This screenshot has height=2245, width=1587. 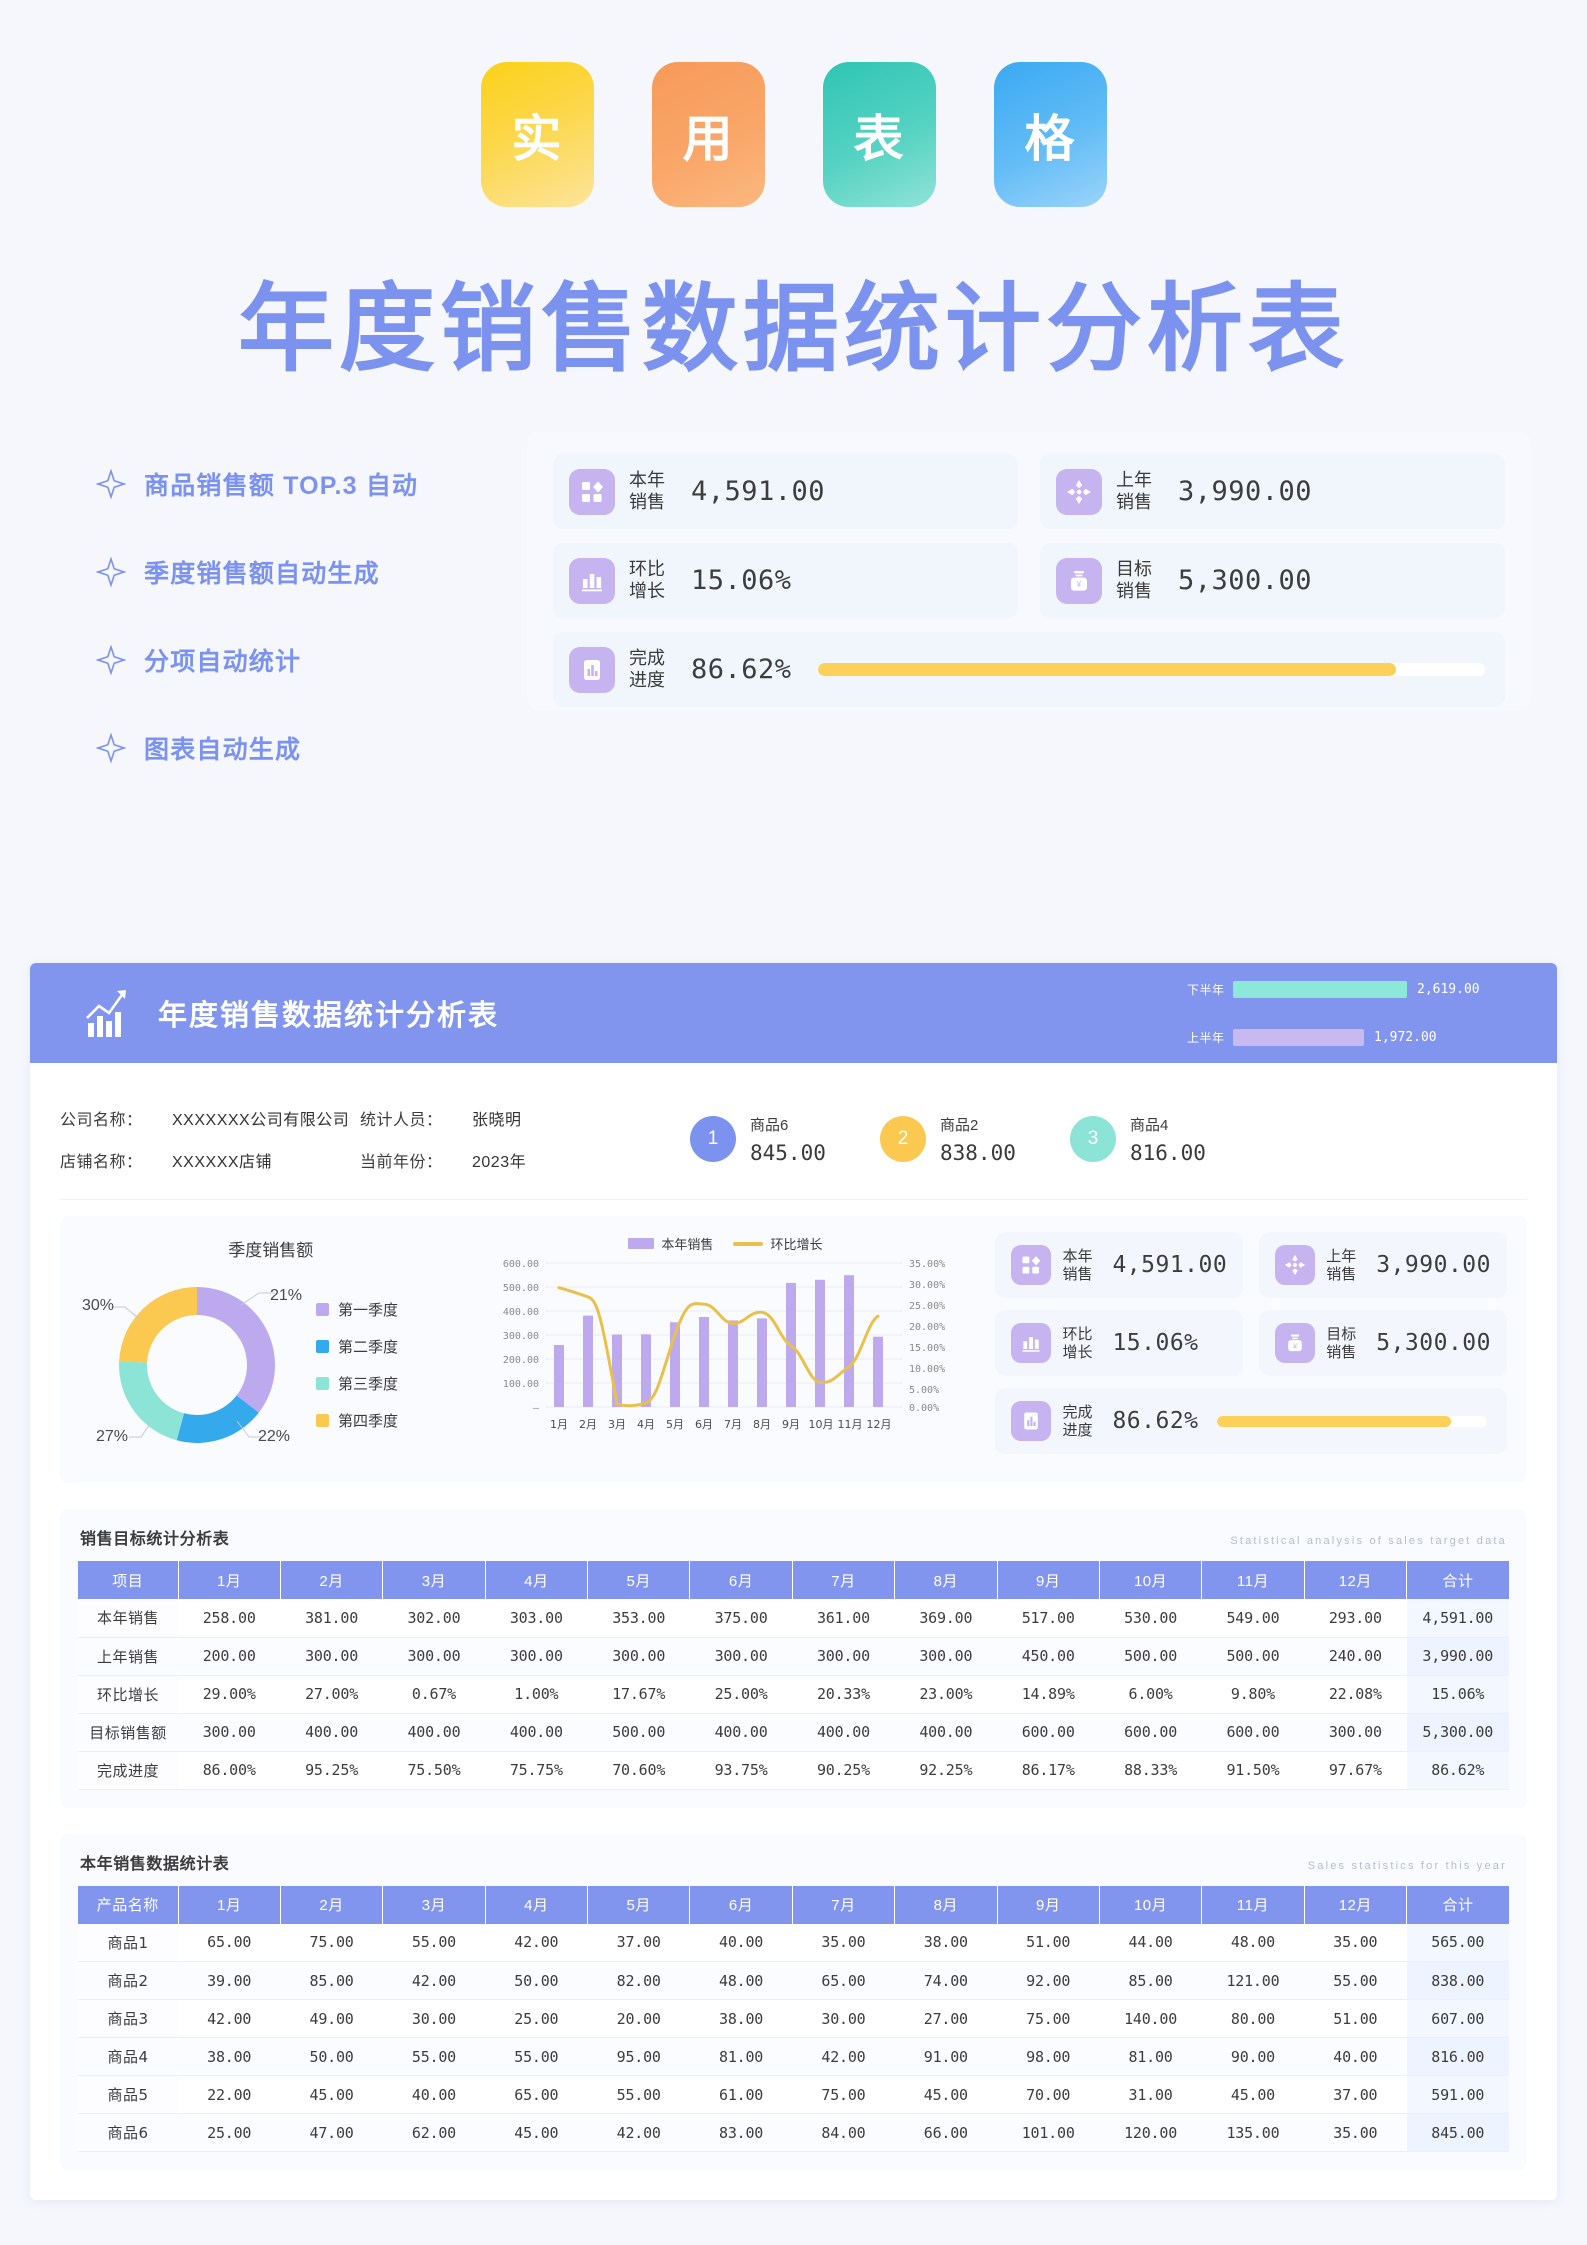 What do you see at coordinates (713, 1139) in the screenshot?
I see `rank-badge: 1` at bounding box center [713, 1139].